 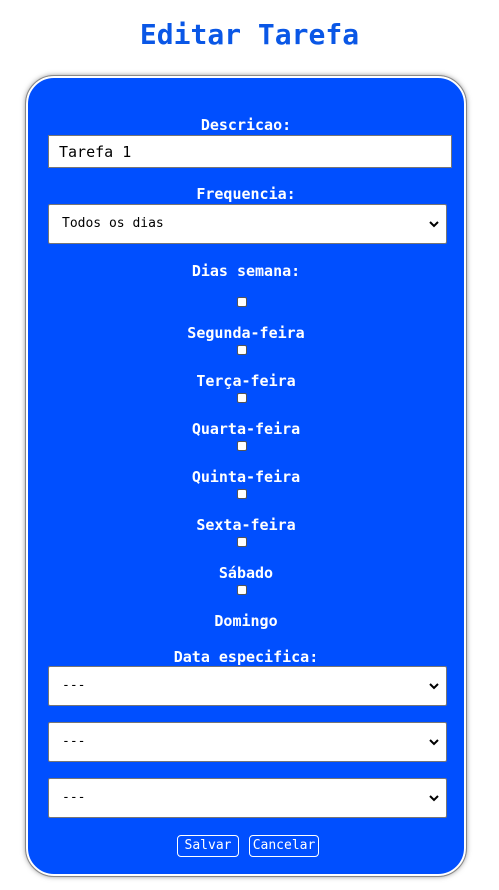 I want to click on data-select-1-value: ---, so click(x=74, y=685).